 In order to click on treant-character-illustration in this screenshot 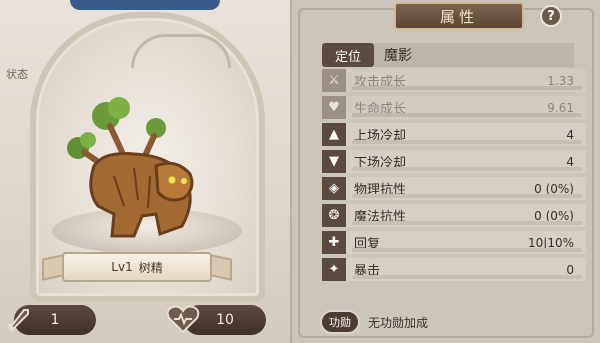, I will do `click(130, 167)`.